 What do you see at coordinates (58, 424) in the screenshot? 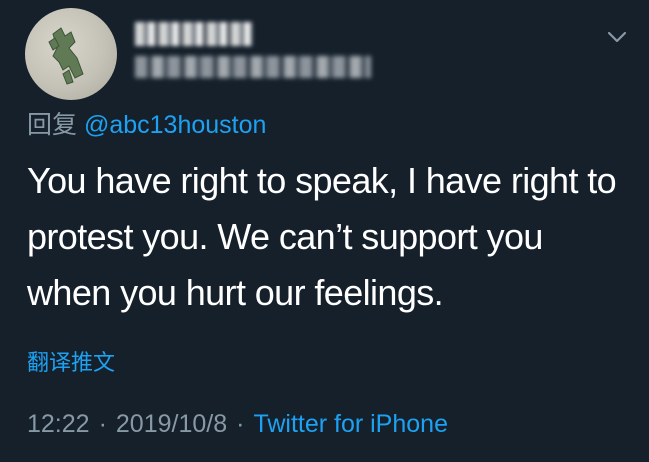
I see `tweet-time: 12:22` at bounding box center [58, 424].